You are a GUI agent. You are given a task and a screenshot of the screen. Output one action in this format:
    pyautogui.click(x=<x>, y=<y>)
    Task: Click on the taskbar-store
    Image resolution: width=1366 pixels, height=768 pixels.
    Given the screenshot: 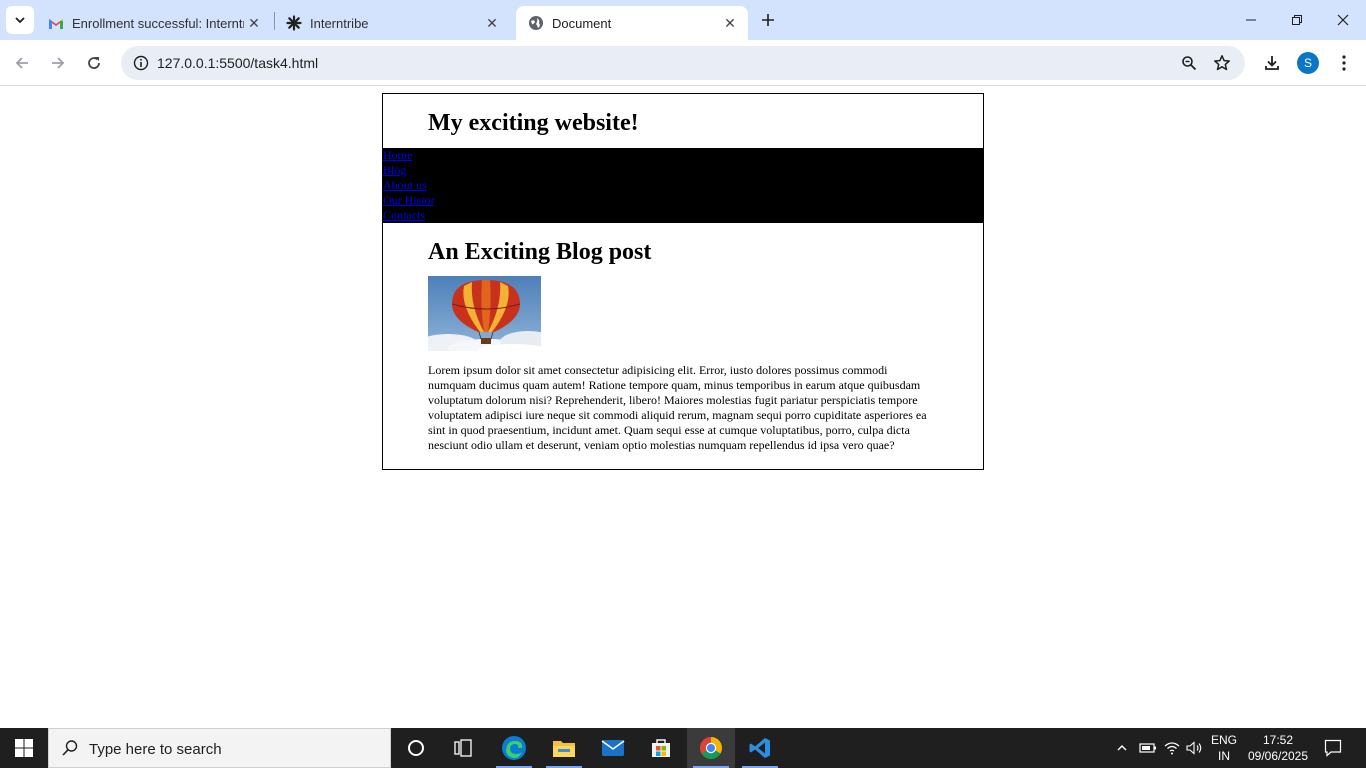 What is the action you would take?
    pyautogui.click(x=661, y=748)
    